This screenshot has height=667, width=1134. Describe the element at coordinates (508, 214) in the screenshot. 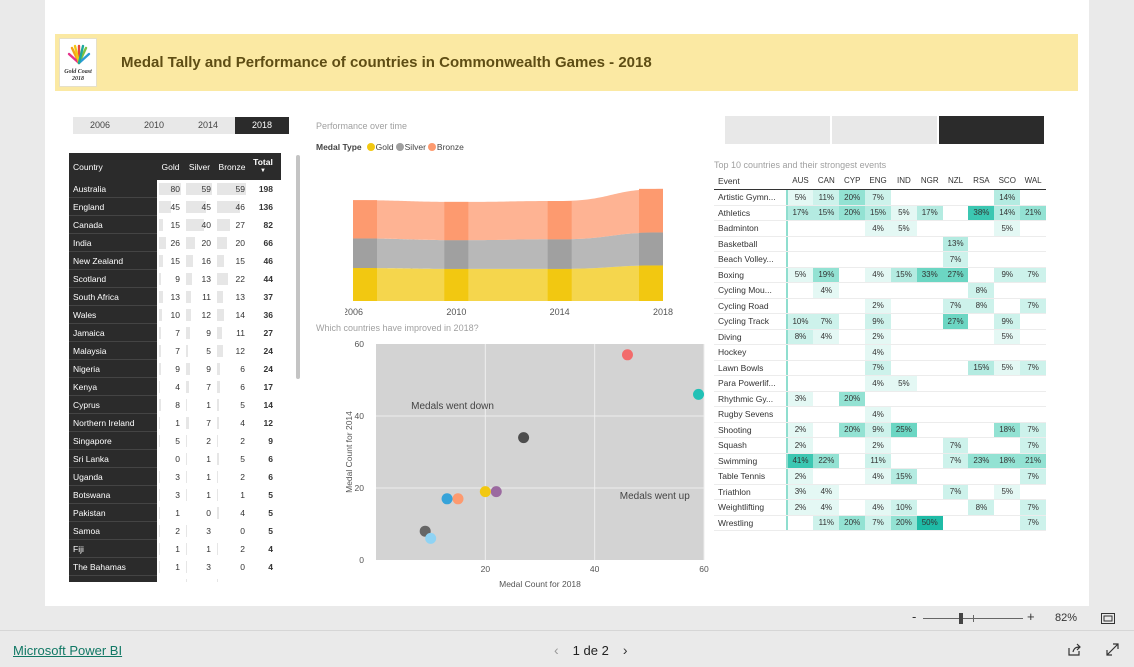

I see `area-series-bronze` at that location.